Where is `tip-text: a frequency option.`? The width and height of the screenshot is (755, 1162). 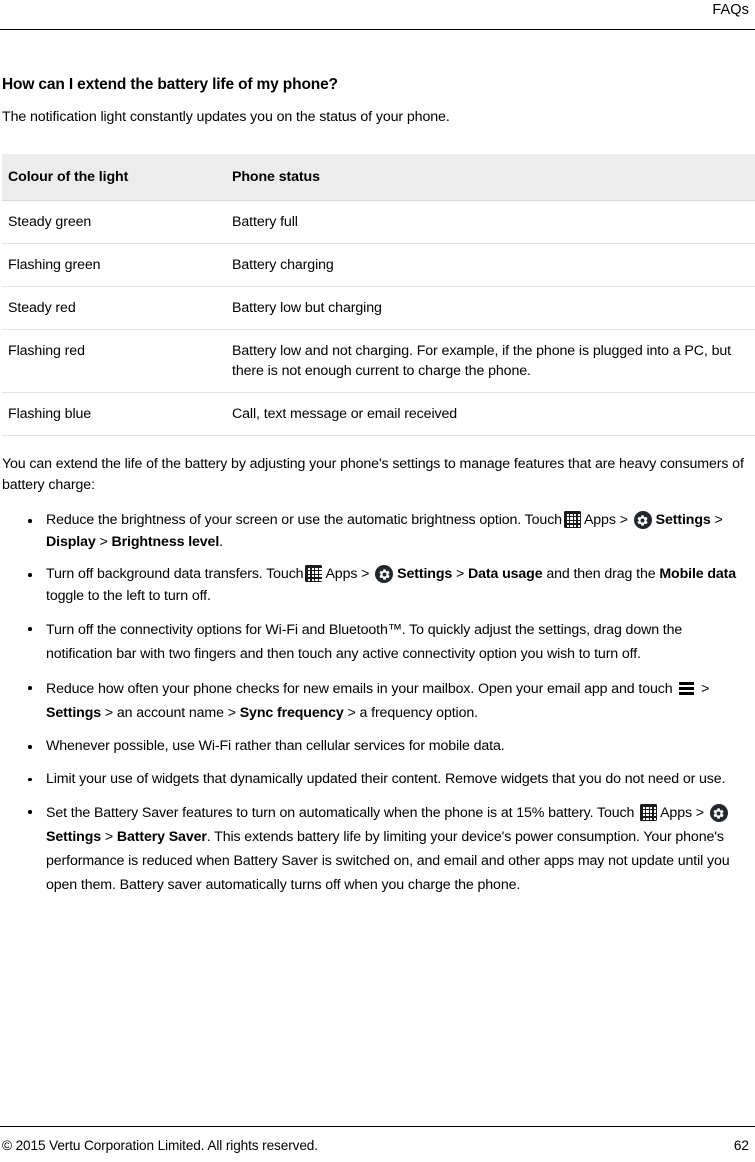
tip-text: a frequency option. is located at coordinates (419, 713).